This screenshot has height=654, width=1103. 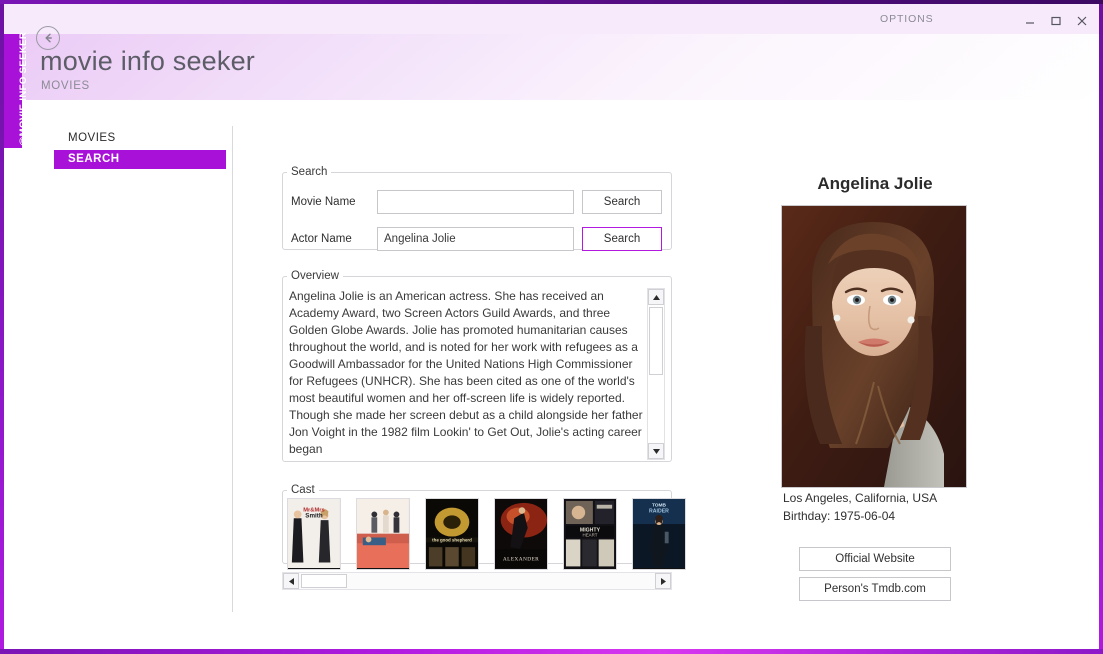 I want to click on vertical-app-tab-label: @MOVIE INFO SEEKER, so click(x=23, y=88).